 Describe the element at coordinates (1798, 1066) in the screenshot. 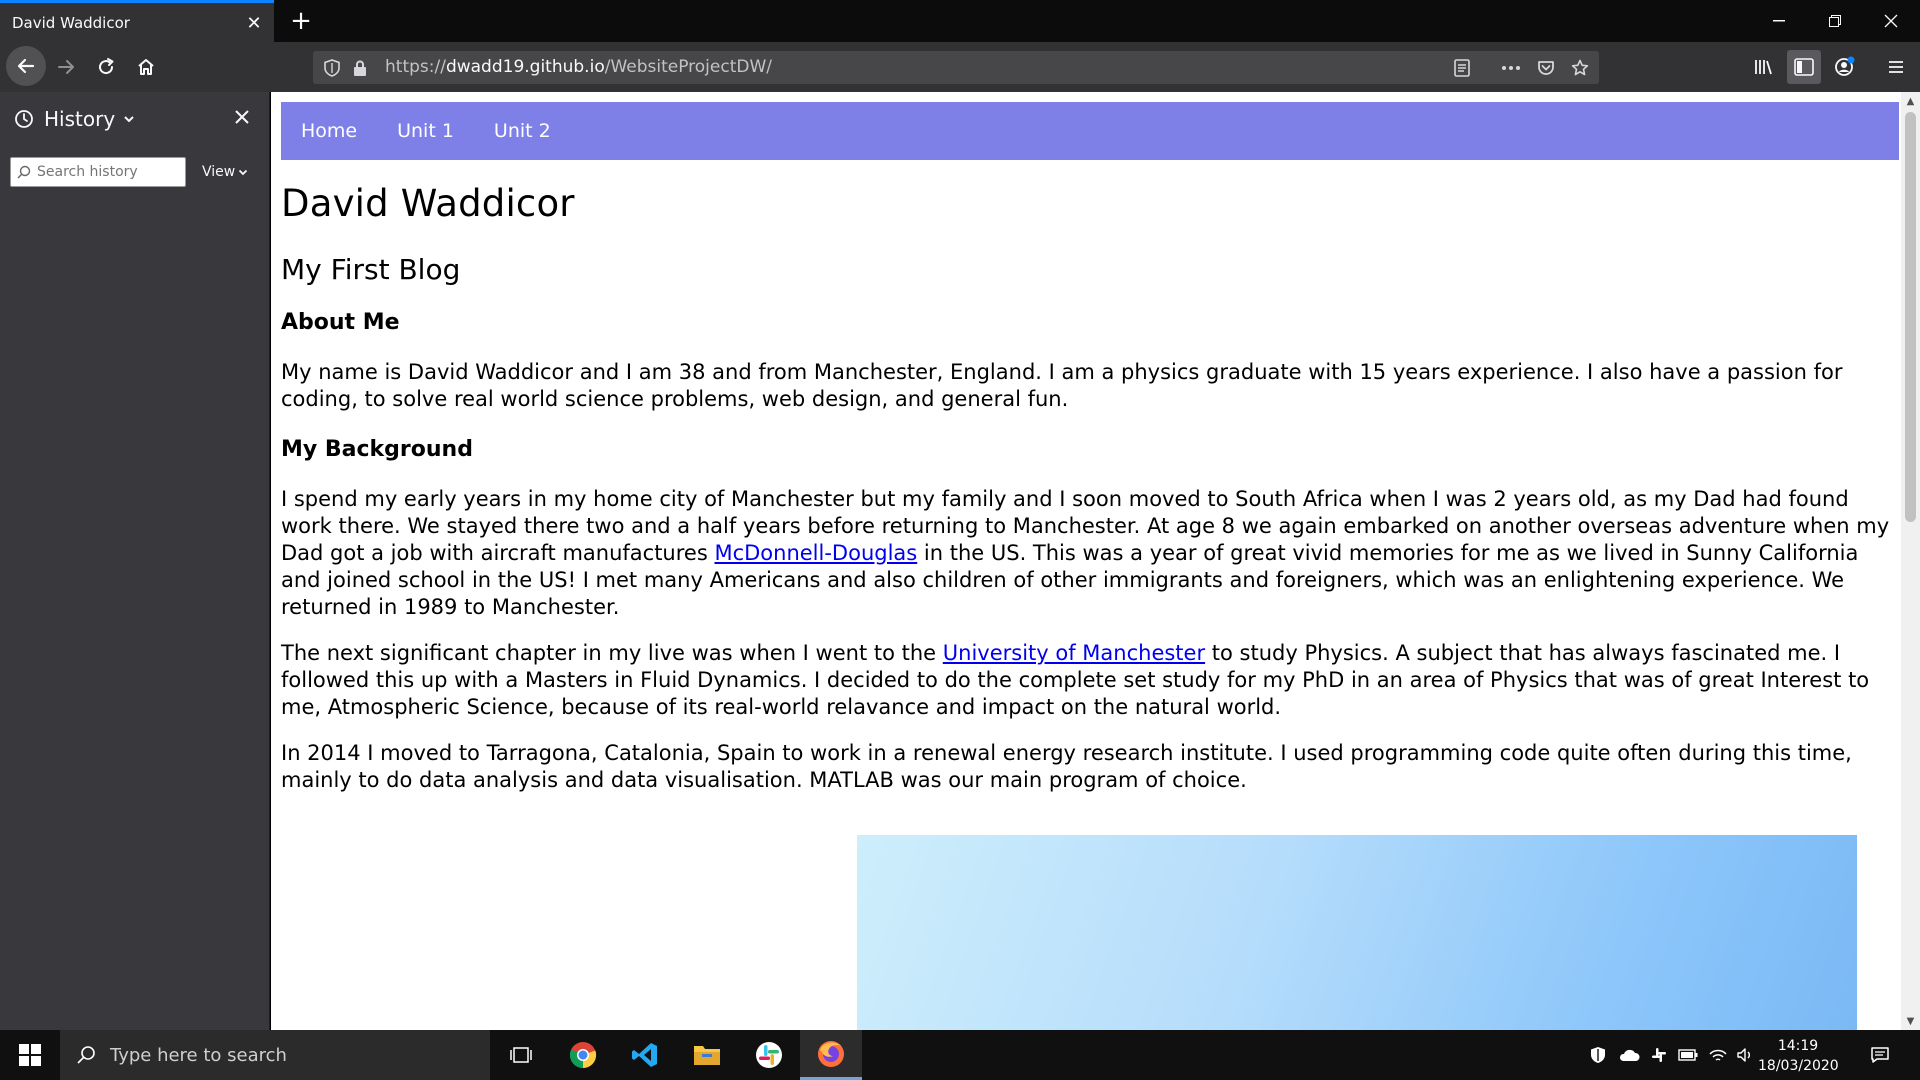

I see `clock-date: 18/03/2020` at that location.